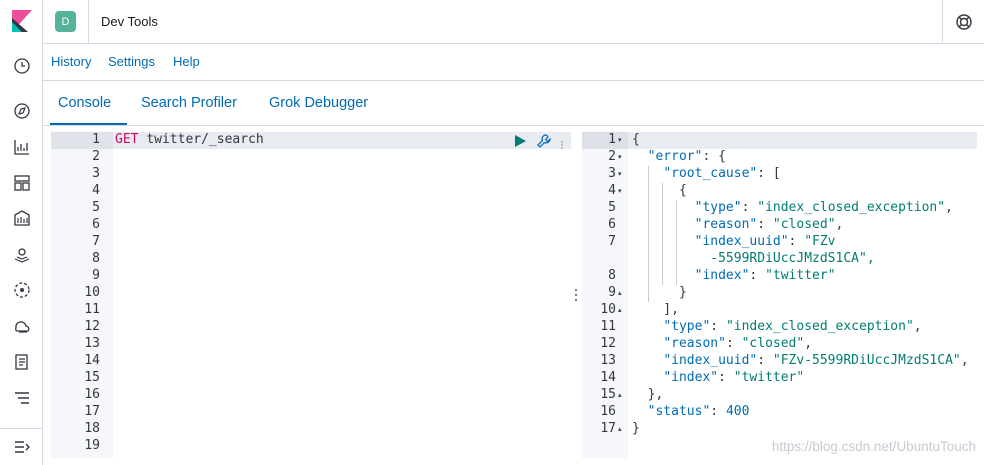 This screenshot has width=984, height=465. What do you see at coordinates (92, 326) in the screenshot?
I see `request-line-number: 12` at bounding box center [92, 326].